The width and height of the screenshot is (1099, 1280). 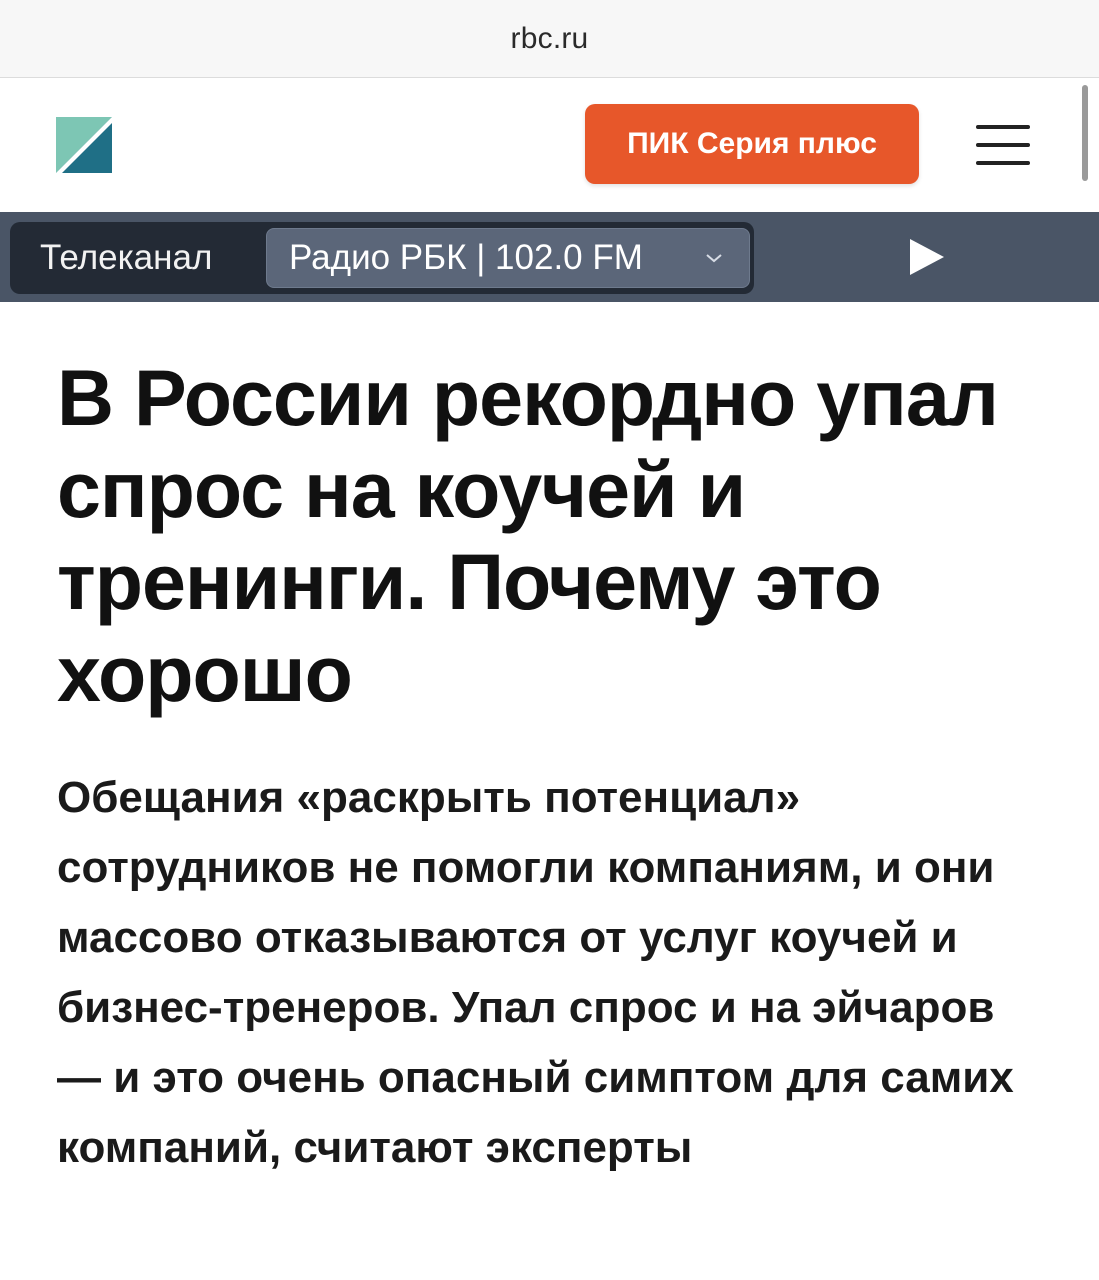 What do you see at coordinates (1003, 145) in the screenshot?
I see `hamburger-menu-icon` at bounding box center [1003, 145].